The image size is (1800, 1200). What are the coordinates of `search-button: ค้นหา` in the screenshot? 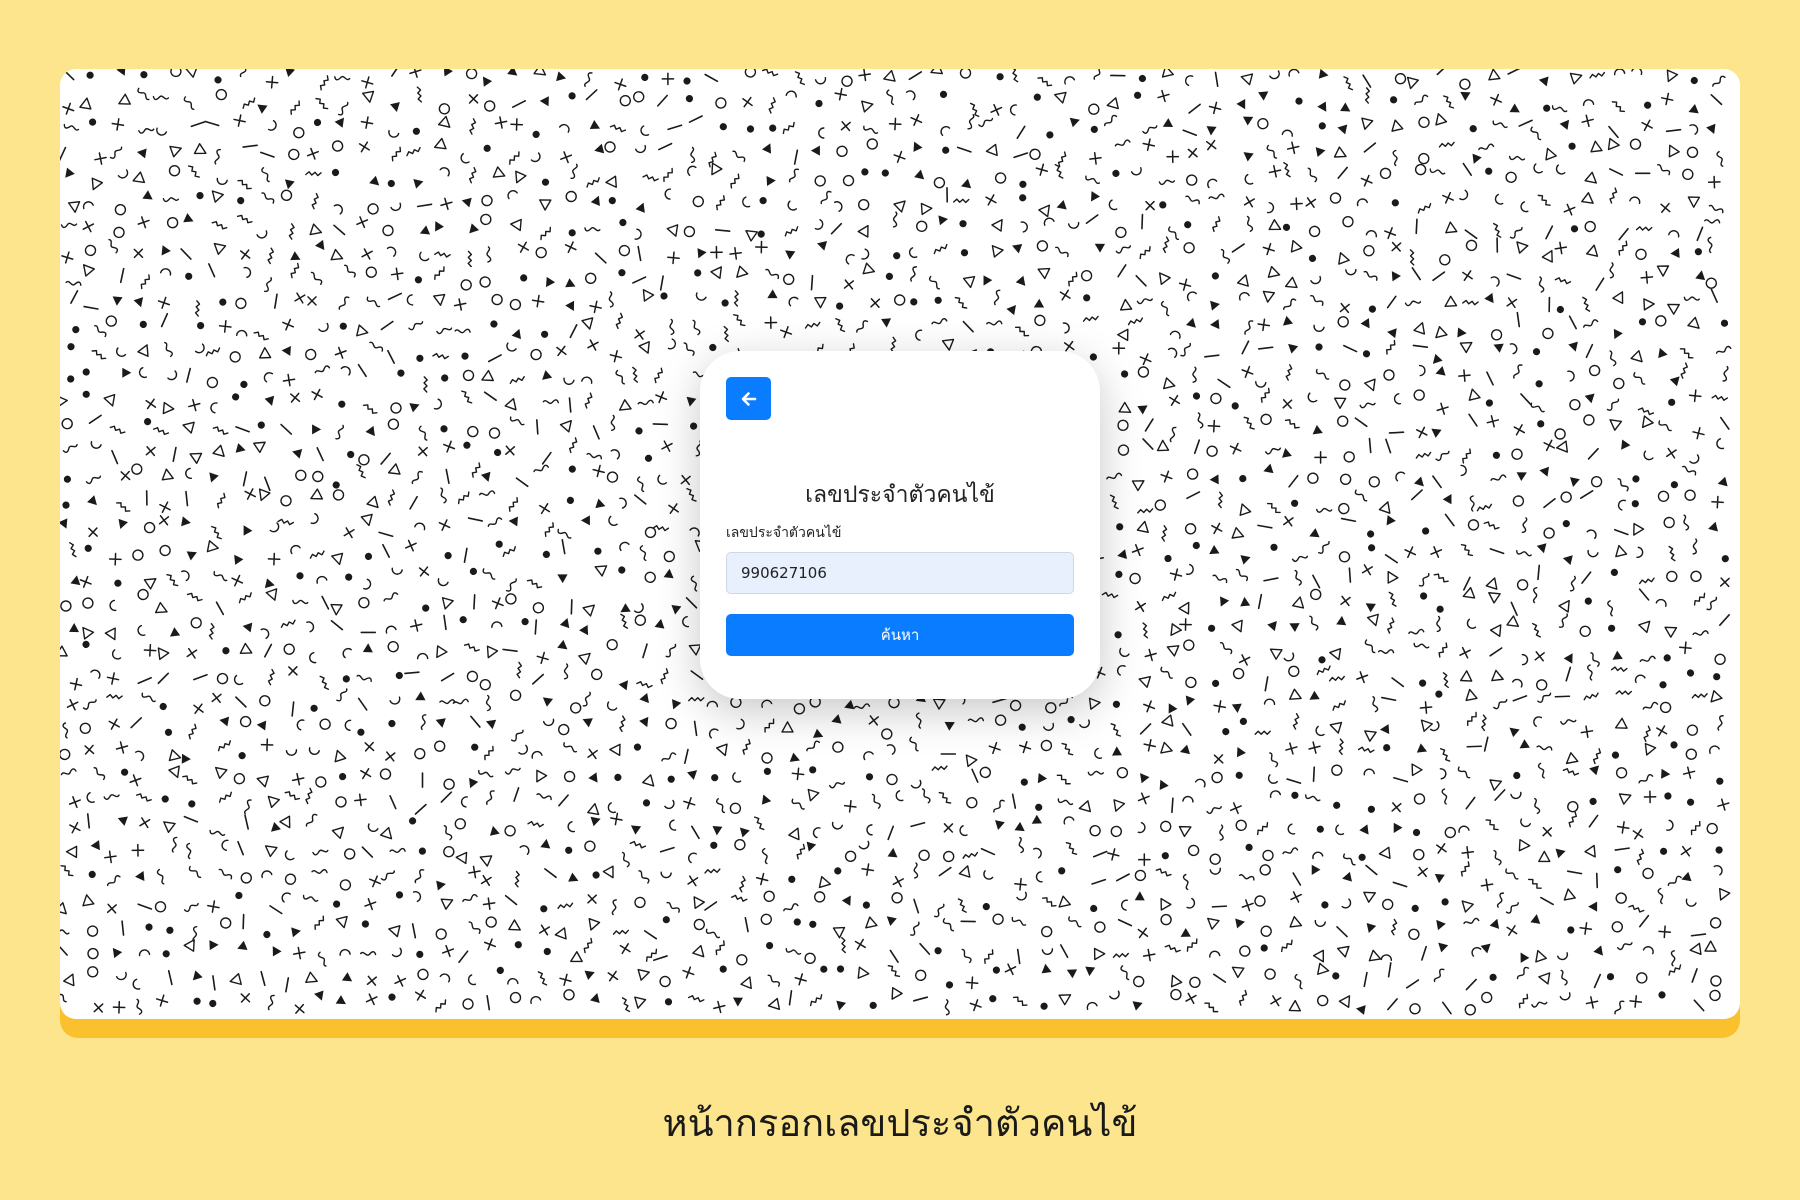 It's located at (900, 635).